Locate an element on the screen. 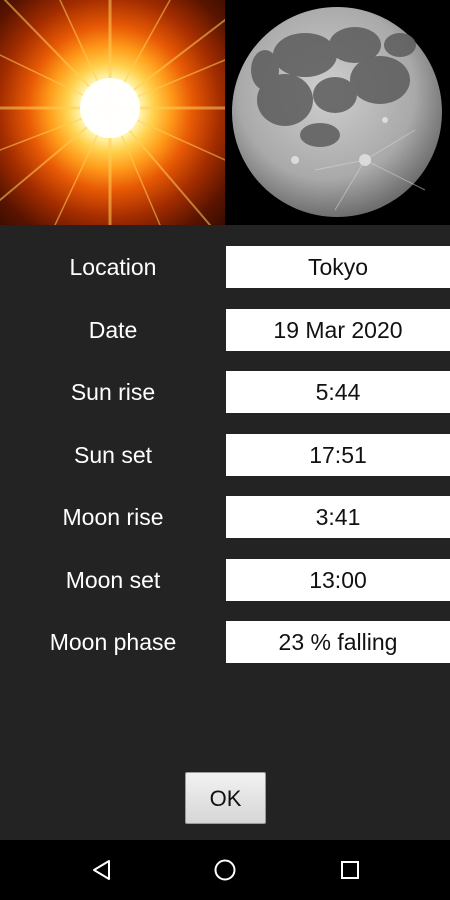 The image size is (450, 900). back-triangle-icon is located at coordinates (101, 870).